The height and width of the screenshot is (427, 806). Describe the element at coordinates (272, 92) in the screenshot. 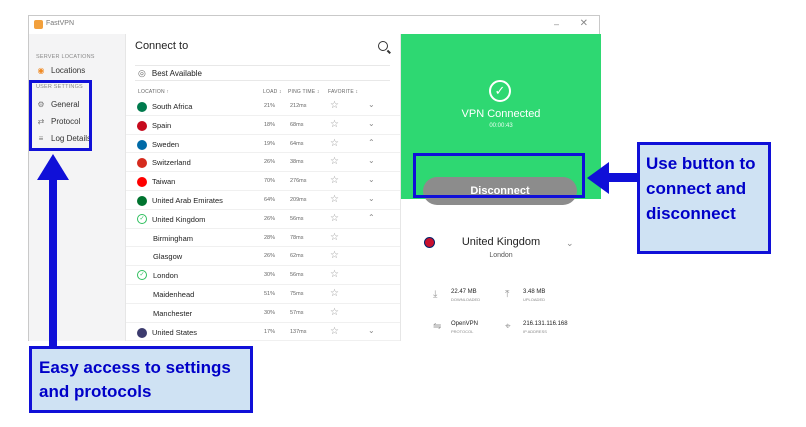

I see `column-header-load: LOAD ↕` at that location.